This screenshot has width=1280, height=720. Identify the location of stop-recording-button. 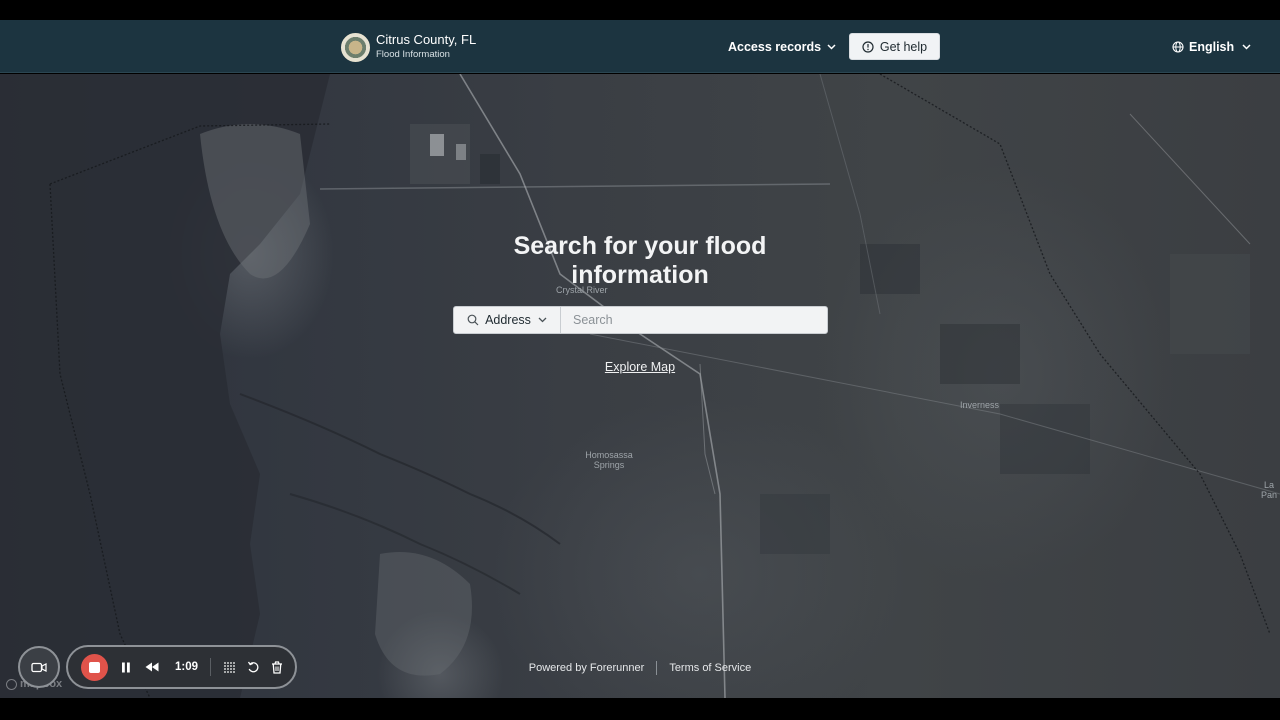
(94, 667).